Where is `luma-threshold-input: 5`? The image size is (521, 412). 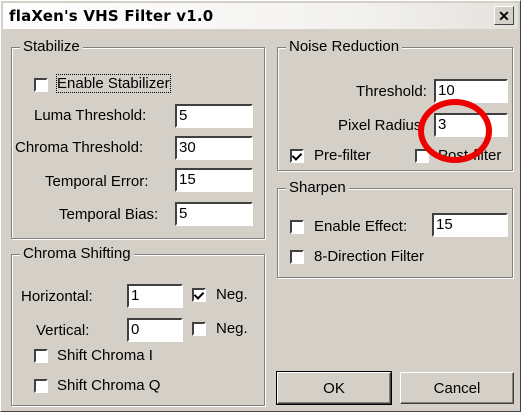
luma-threshold-input: 5 is located at coordinates (214, 116).